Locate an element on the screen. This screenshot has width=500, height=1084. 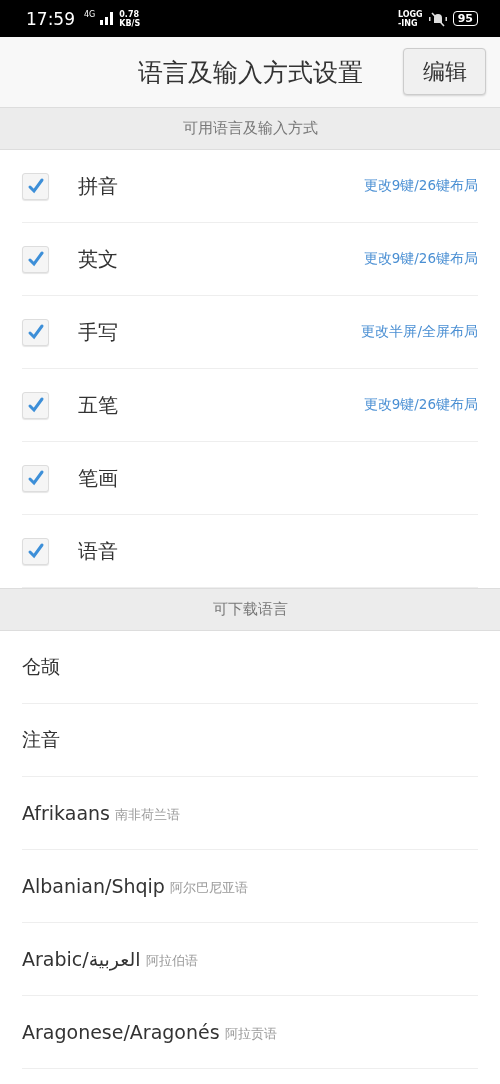
signal-icon is located at coordinates (107, 18).